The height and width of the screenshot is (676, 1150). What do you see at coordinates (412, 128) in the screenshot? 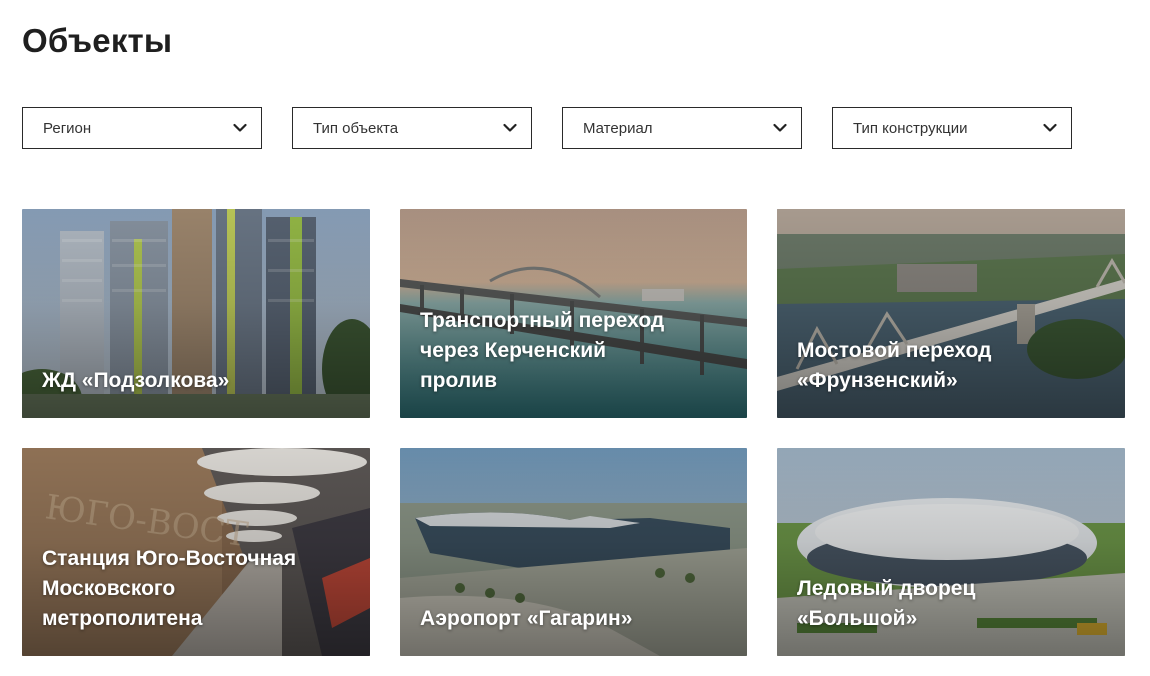
I see `object-type-filter-select: Тип объекта` at bounding box center [412, 128].